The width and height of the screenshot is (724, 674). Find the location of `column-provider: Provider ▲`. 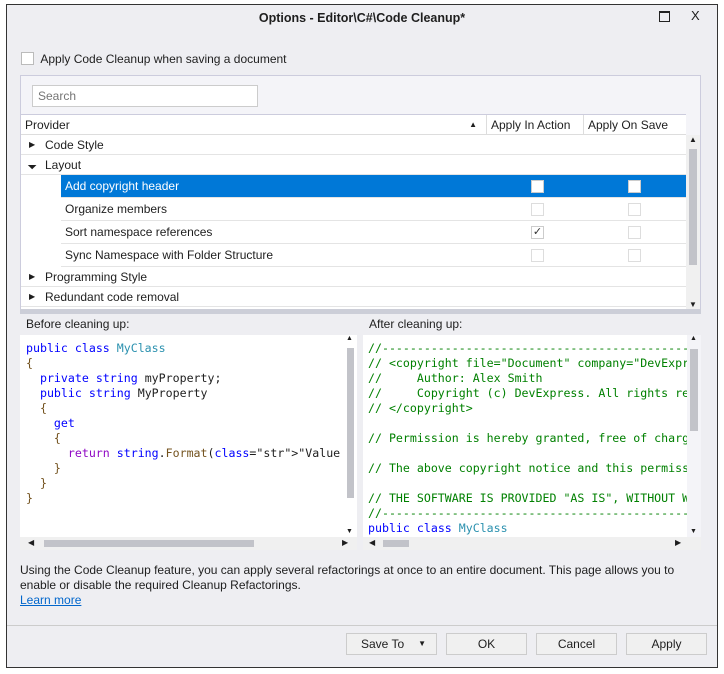

column-provider: Provider ▲ is located at coordinates (253, 125).